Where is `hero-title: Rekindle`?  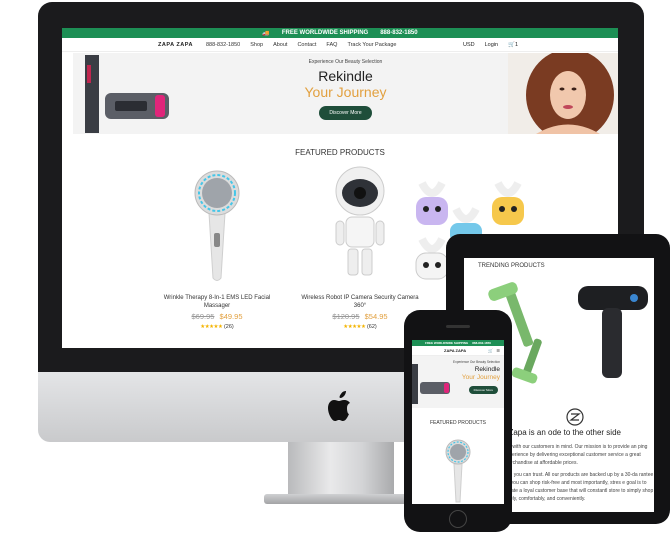 hero-title: Rekindle is located at coordinates (487, 369).